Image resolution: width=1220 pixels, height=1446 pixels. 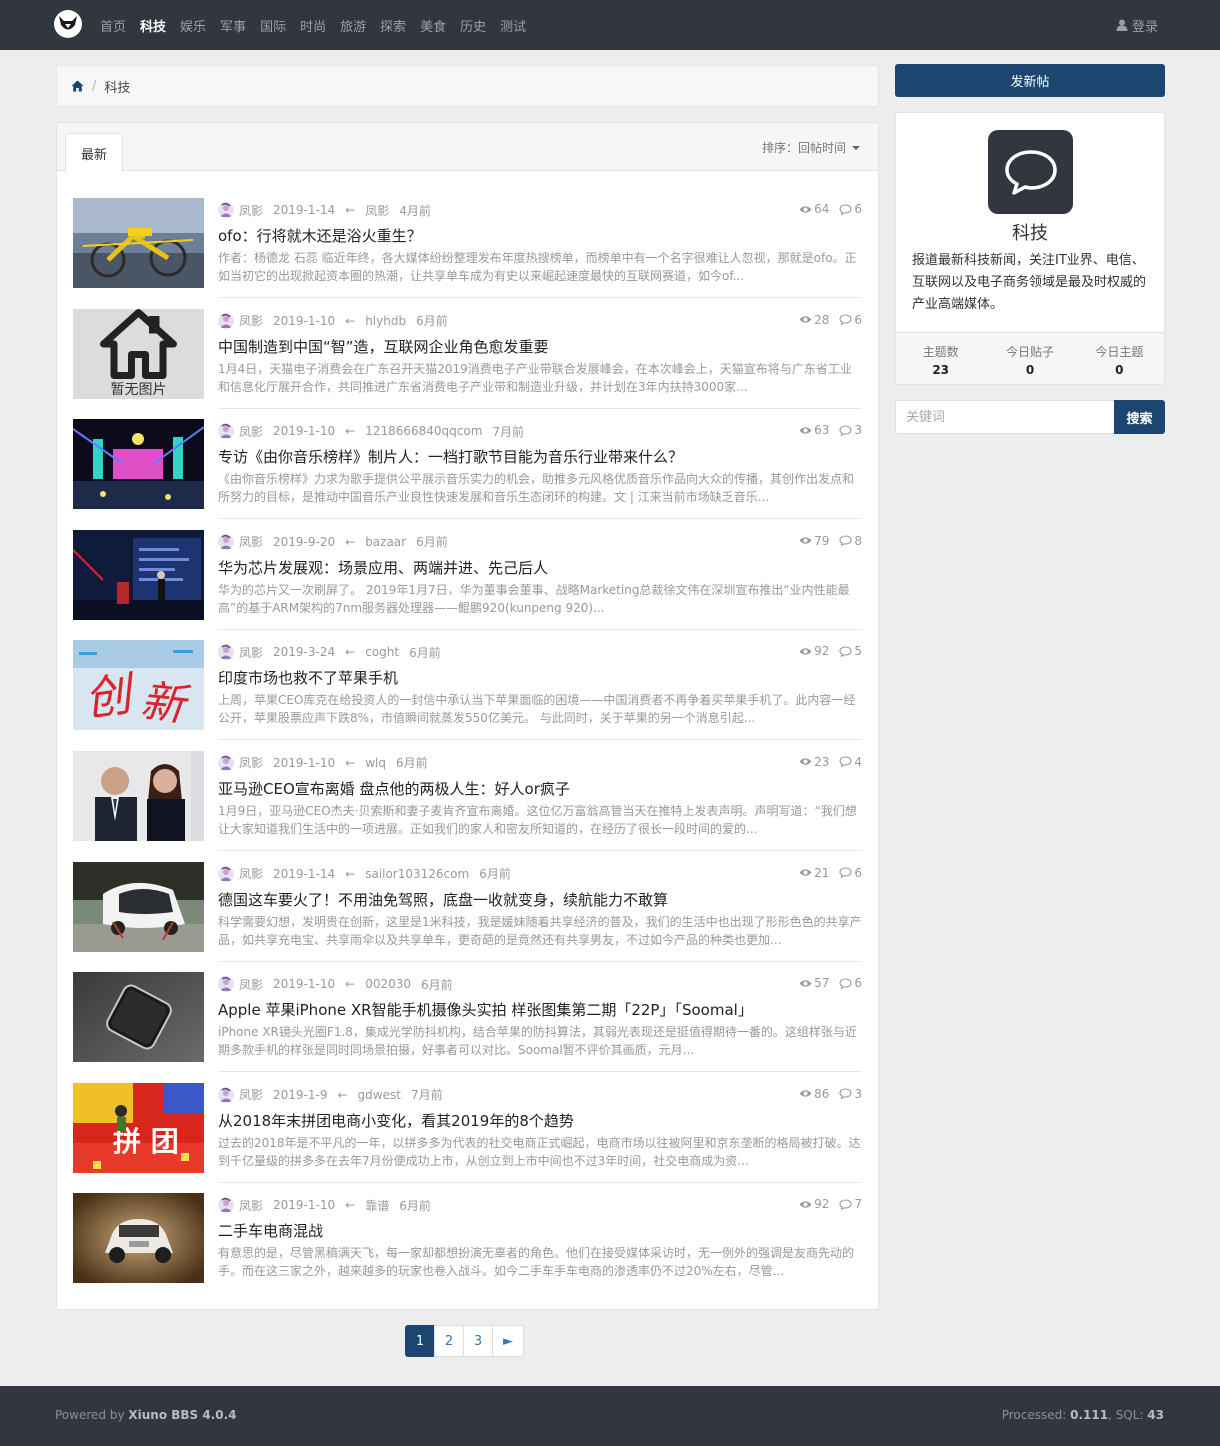 What do you see at coordinates (377, 1205) in the screenshot?
I see `thread-last-user: 靠谱` at bounding box center [377, 1205].